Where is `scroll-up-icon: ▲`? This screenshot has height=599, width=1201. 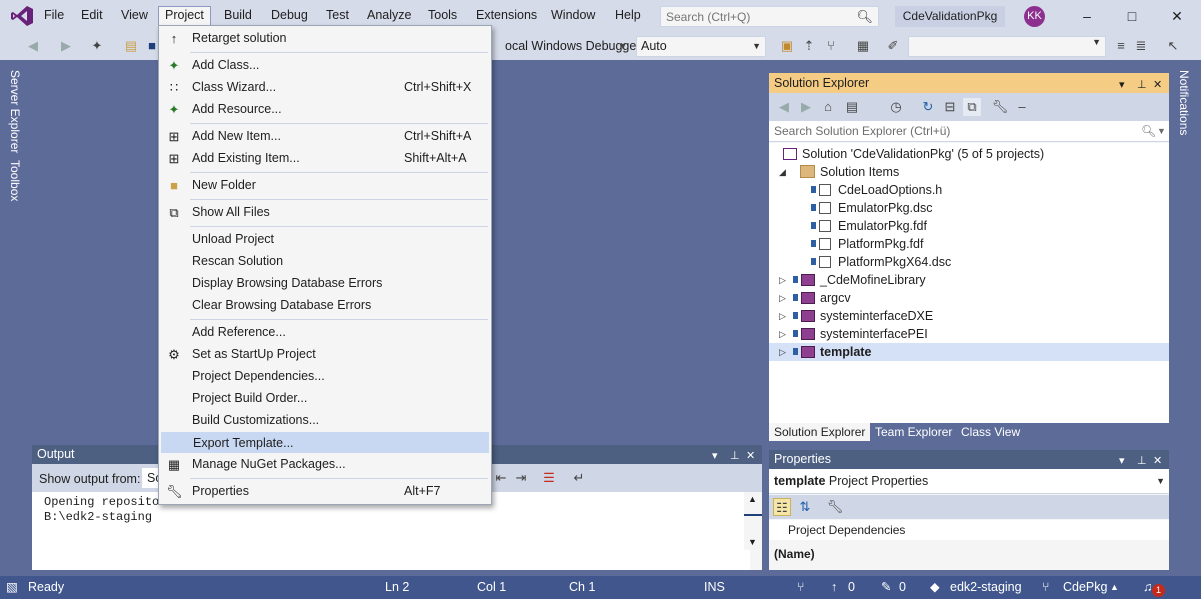
scroll-up-icon: ▲ is located at coordinates (752, 499).